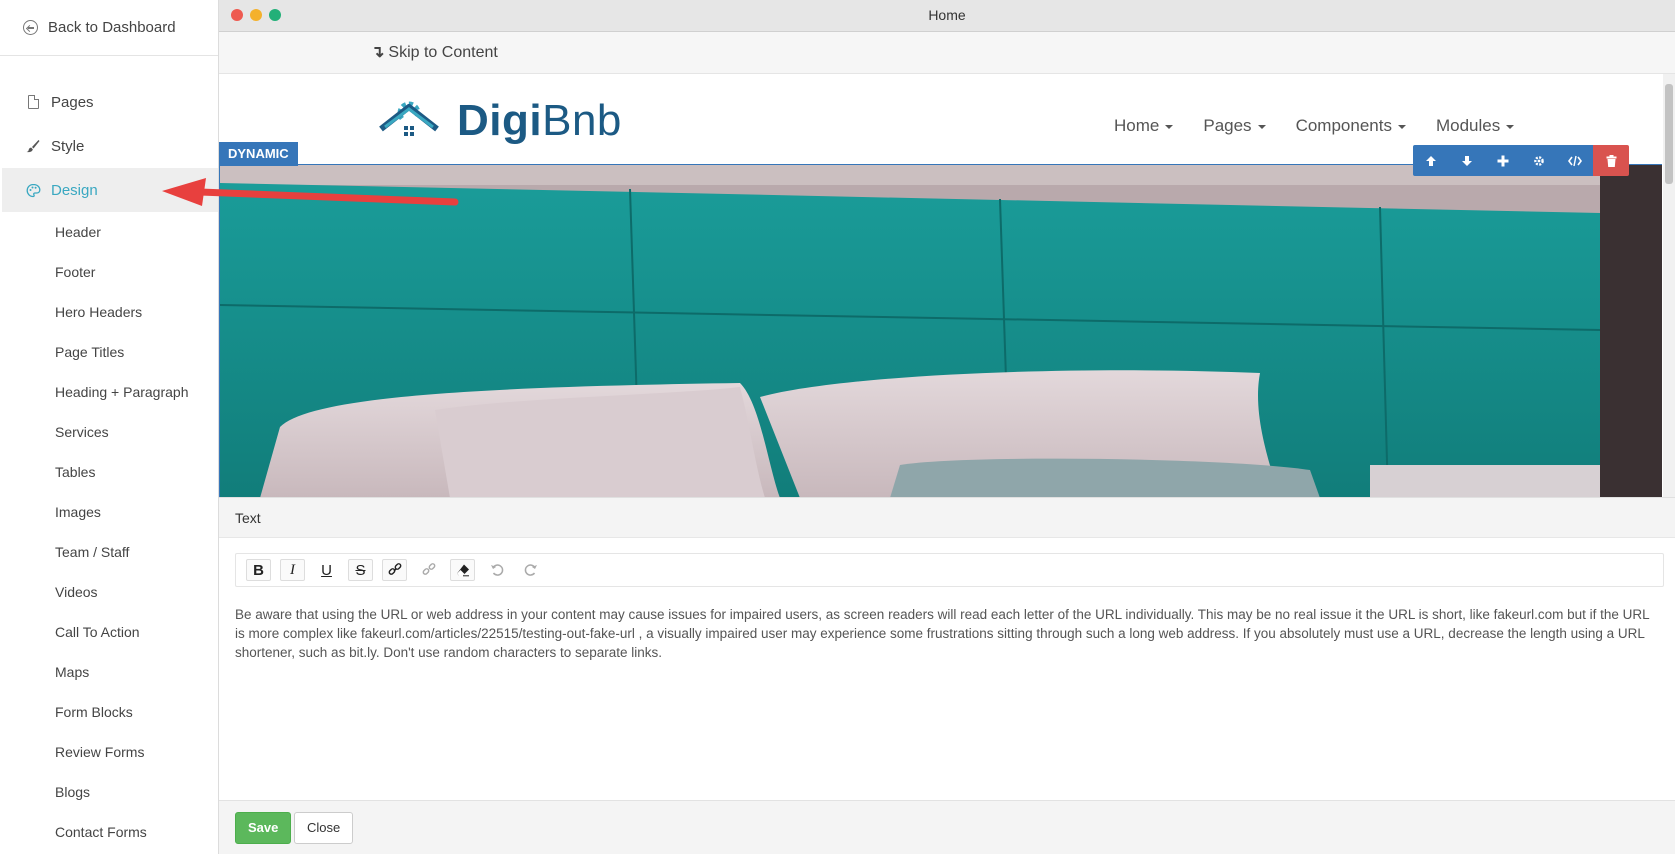  I want to click on sidebar-item-style: Style, so click(109, 146).